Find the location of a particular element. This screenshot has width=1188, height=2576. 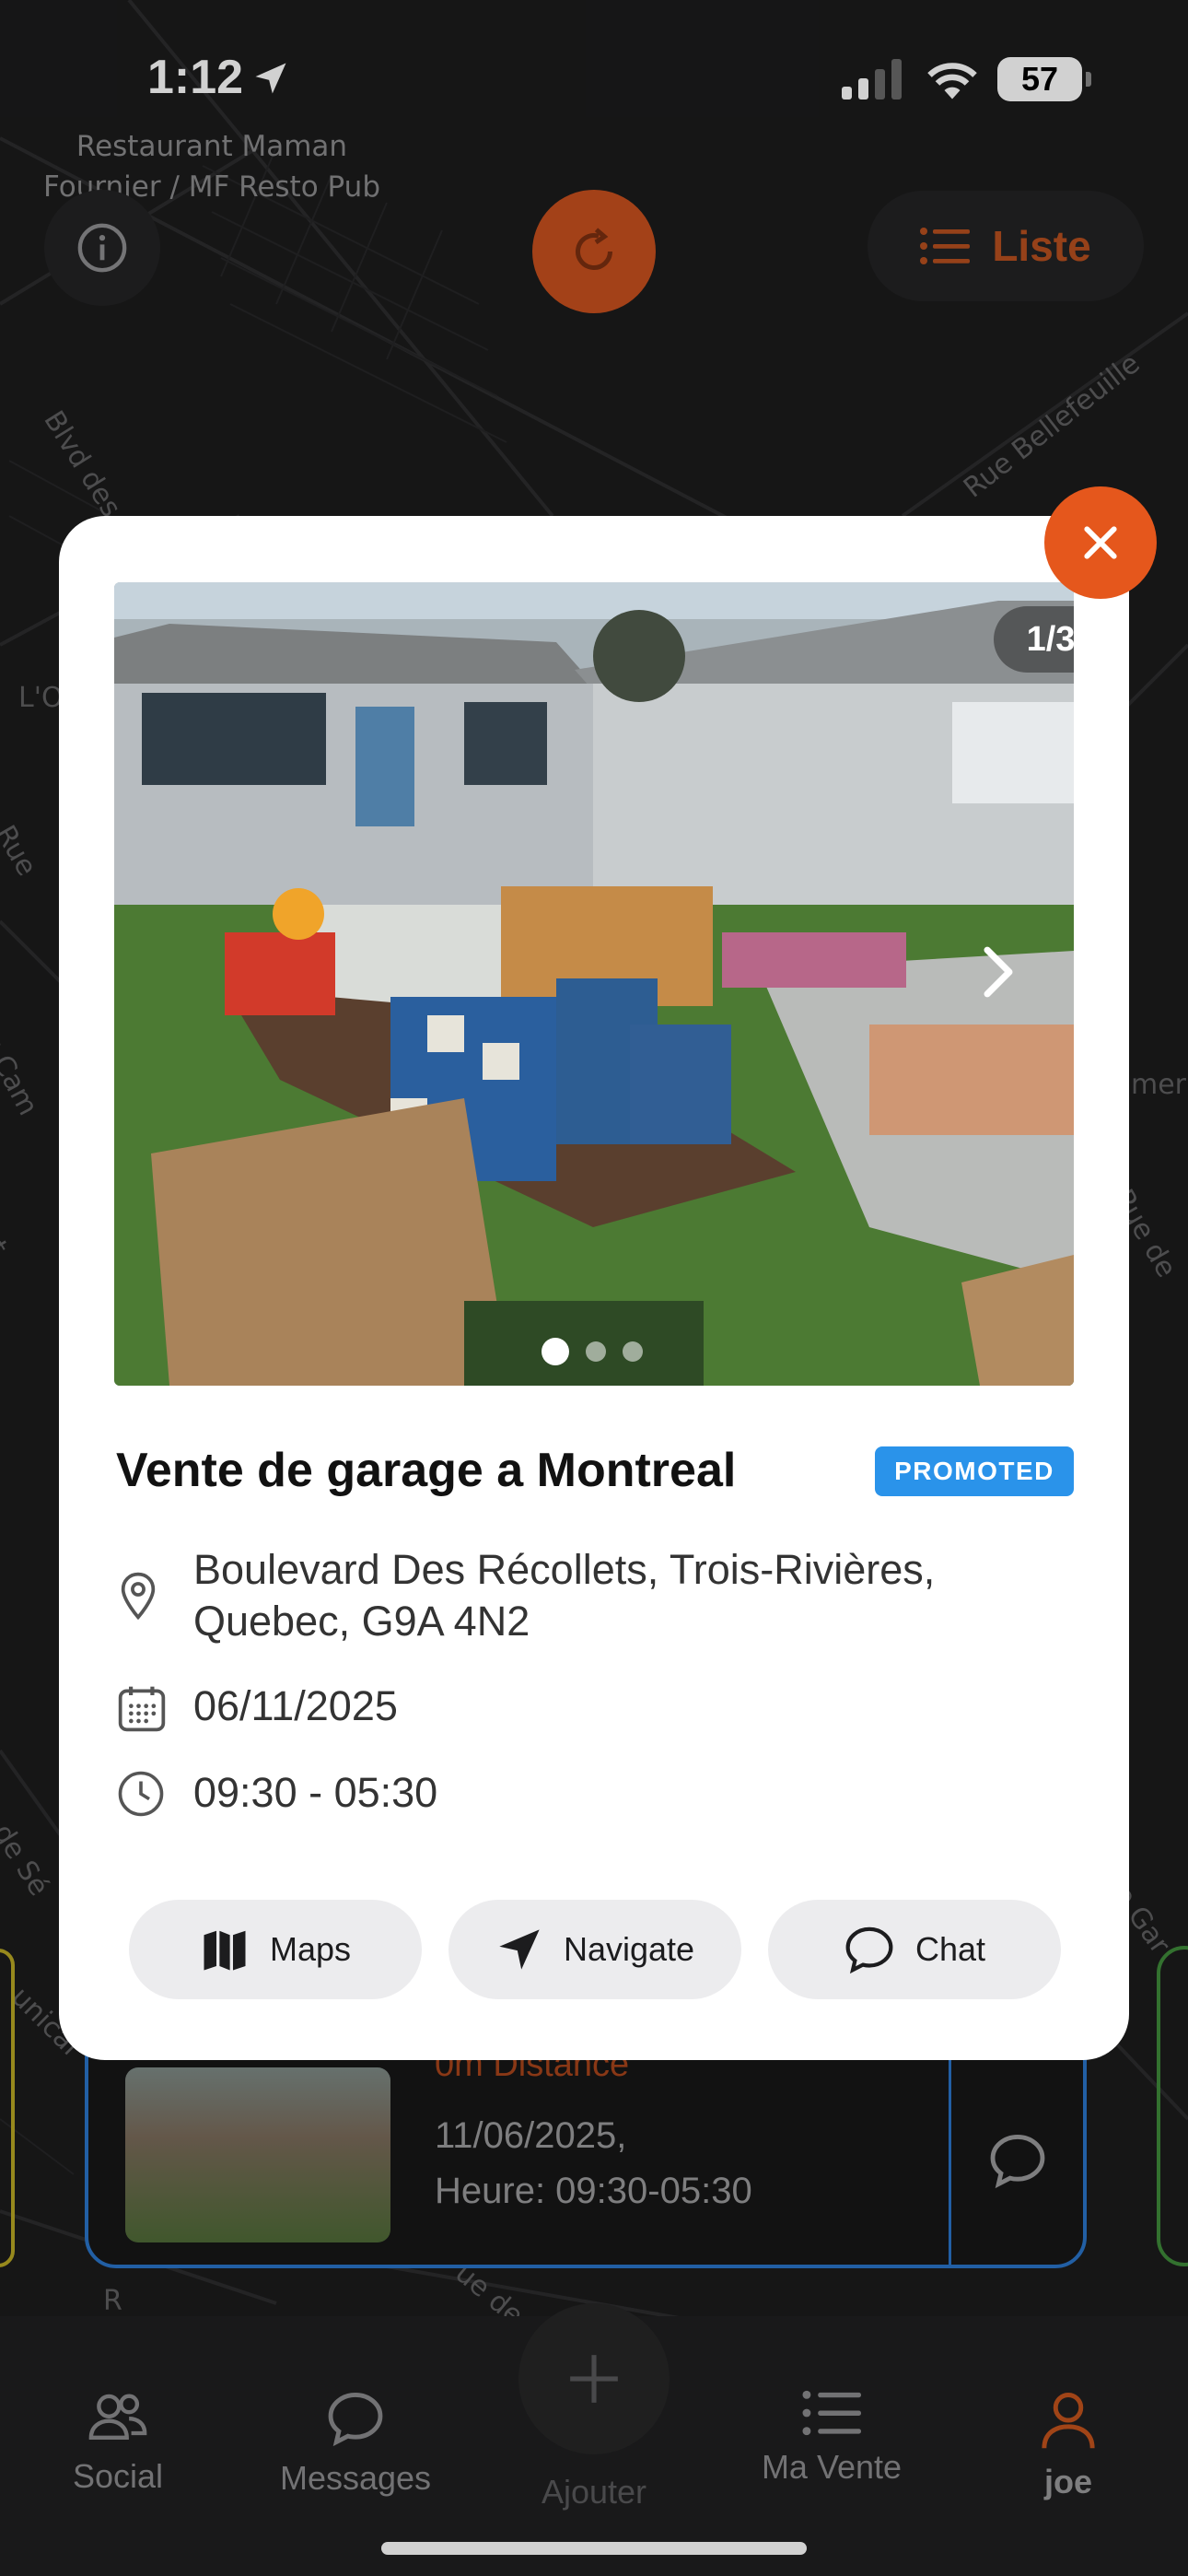

chat-label: Chat is located at coordinates (950, 1949).